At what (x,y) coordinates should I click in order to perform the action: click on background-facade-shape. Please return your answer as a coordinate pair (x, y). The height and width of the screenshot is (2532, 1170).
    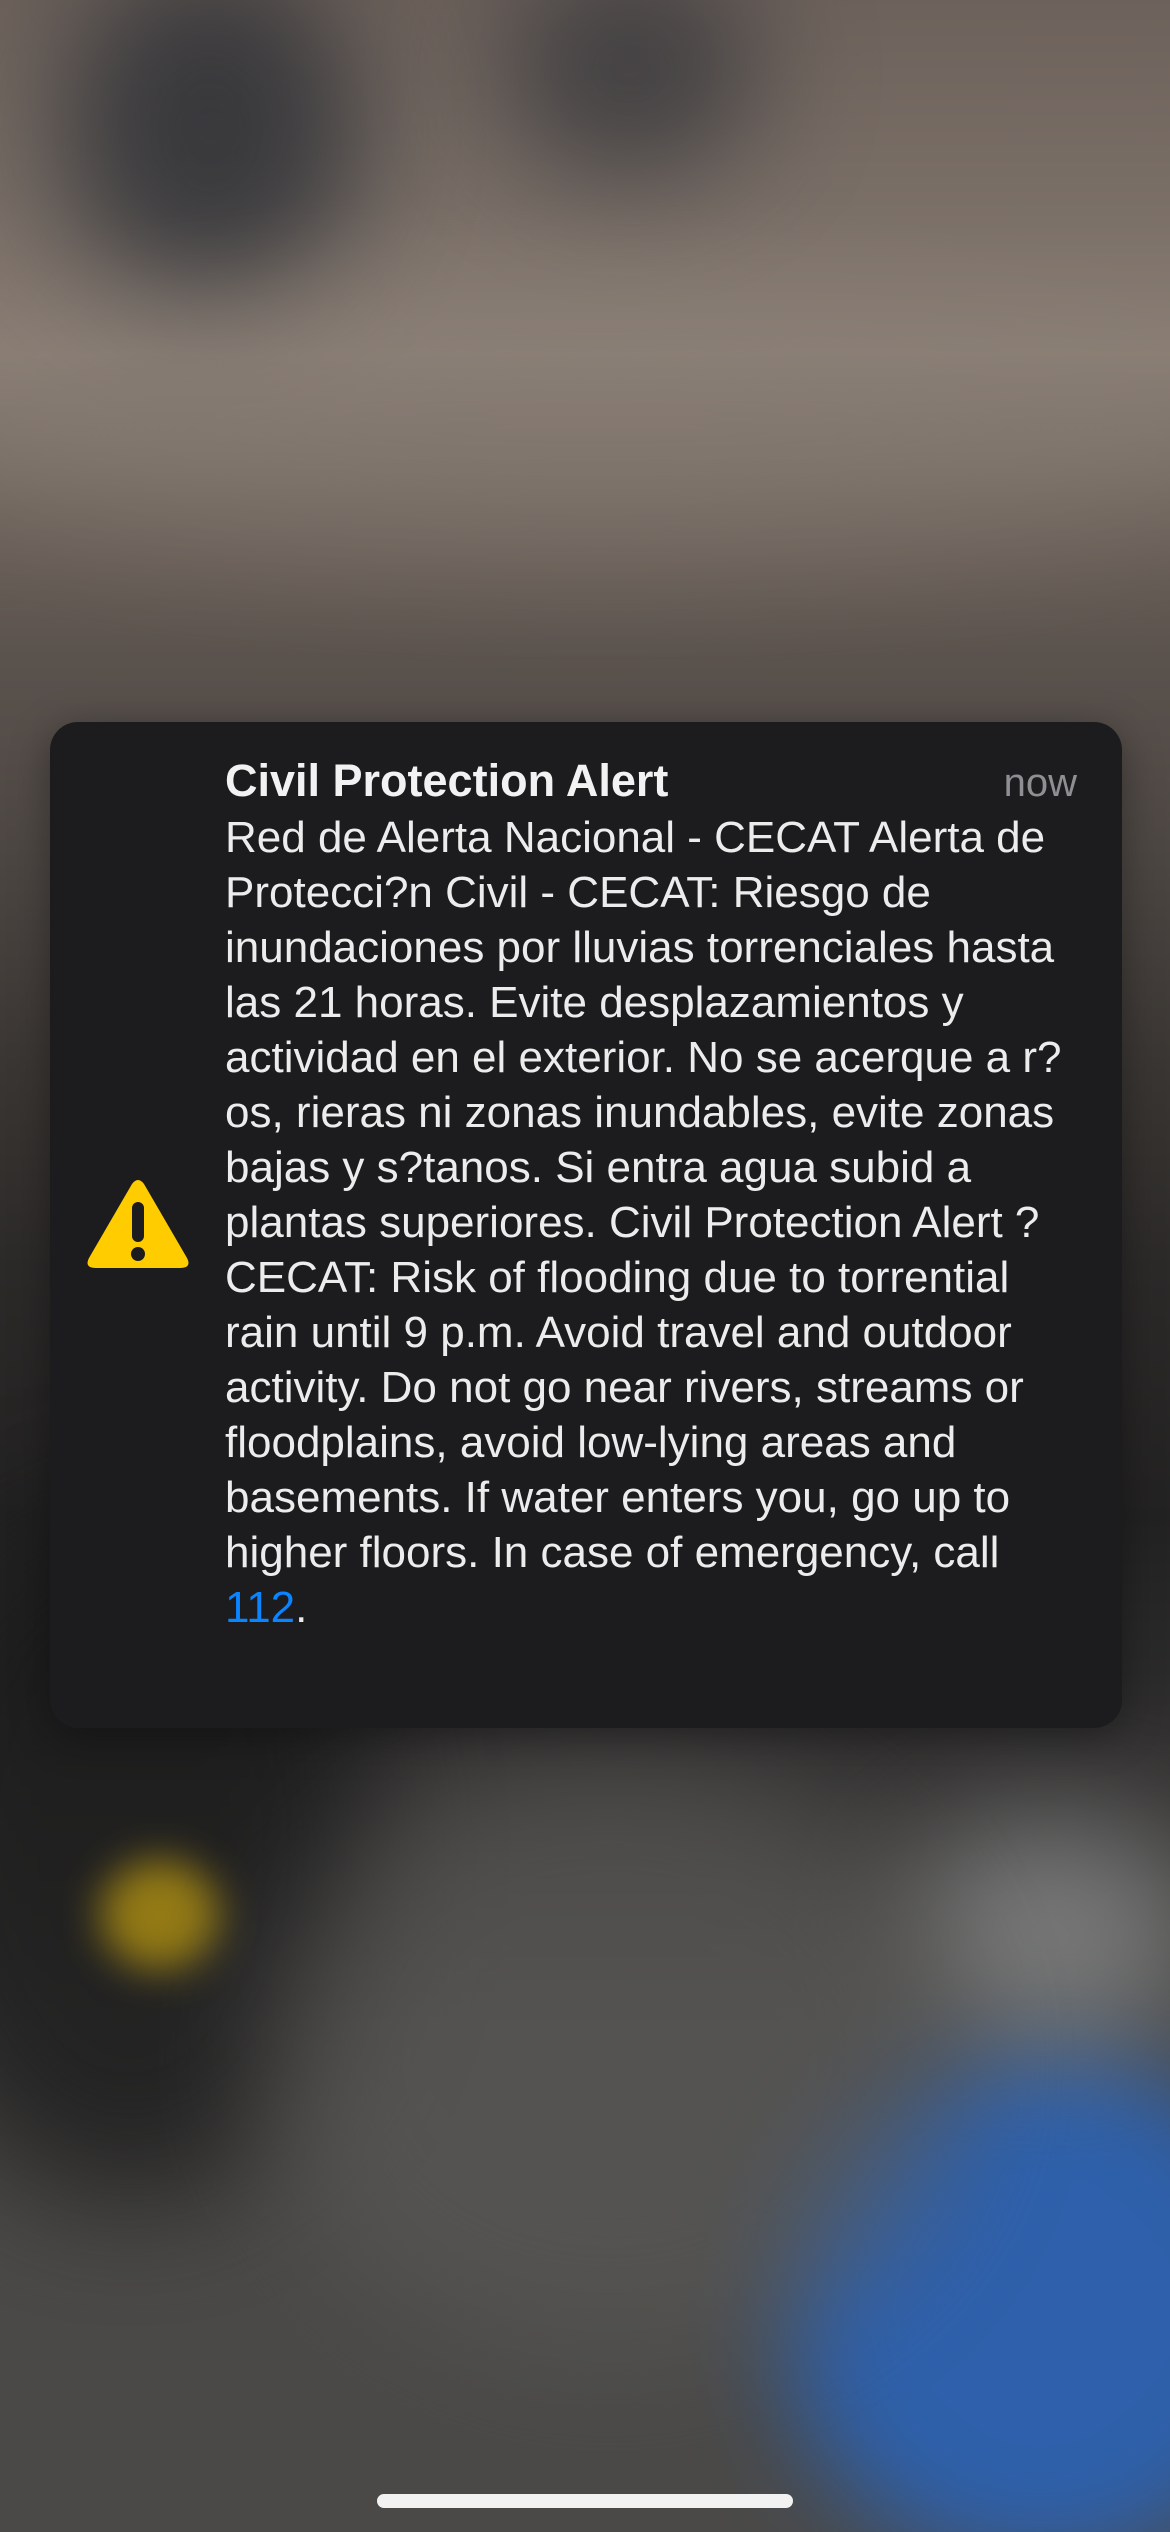
    Looking at the image, I should click on (585, 430).